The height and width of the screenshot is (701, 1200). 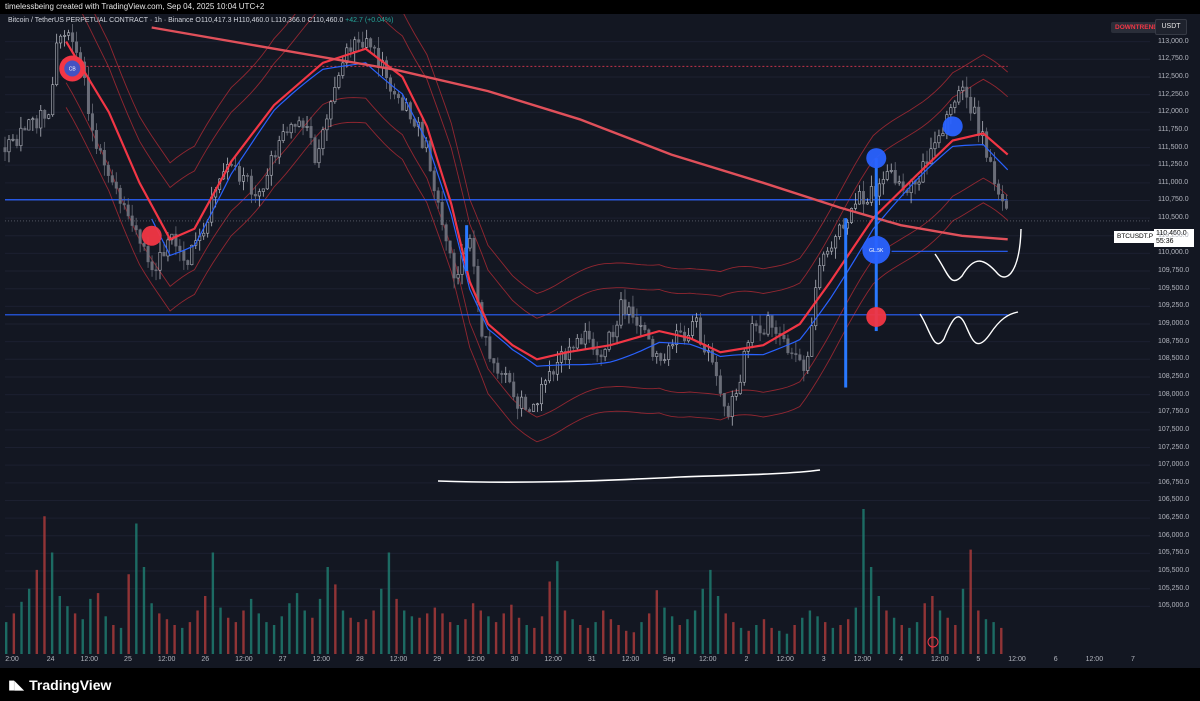 What do you see at coordinates (1174, 288) in the screenshot?
I see `price-axis-label: 109,500.0` at bounding box center [1174, 288].